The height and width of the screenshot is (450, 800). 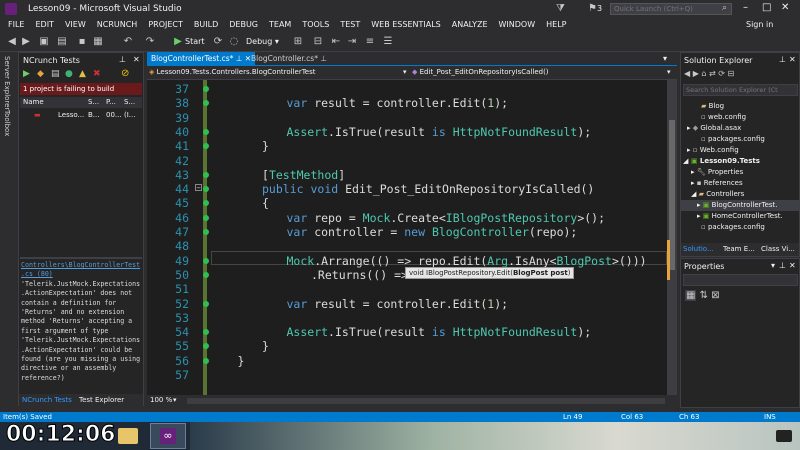 I want to click on tab-overflow-icon: ▾, so click(x=665, y=58).